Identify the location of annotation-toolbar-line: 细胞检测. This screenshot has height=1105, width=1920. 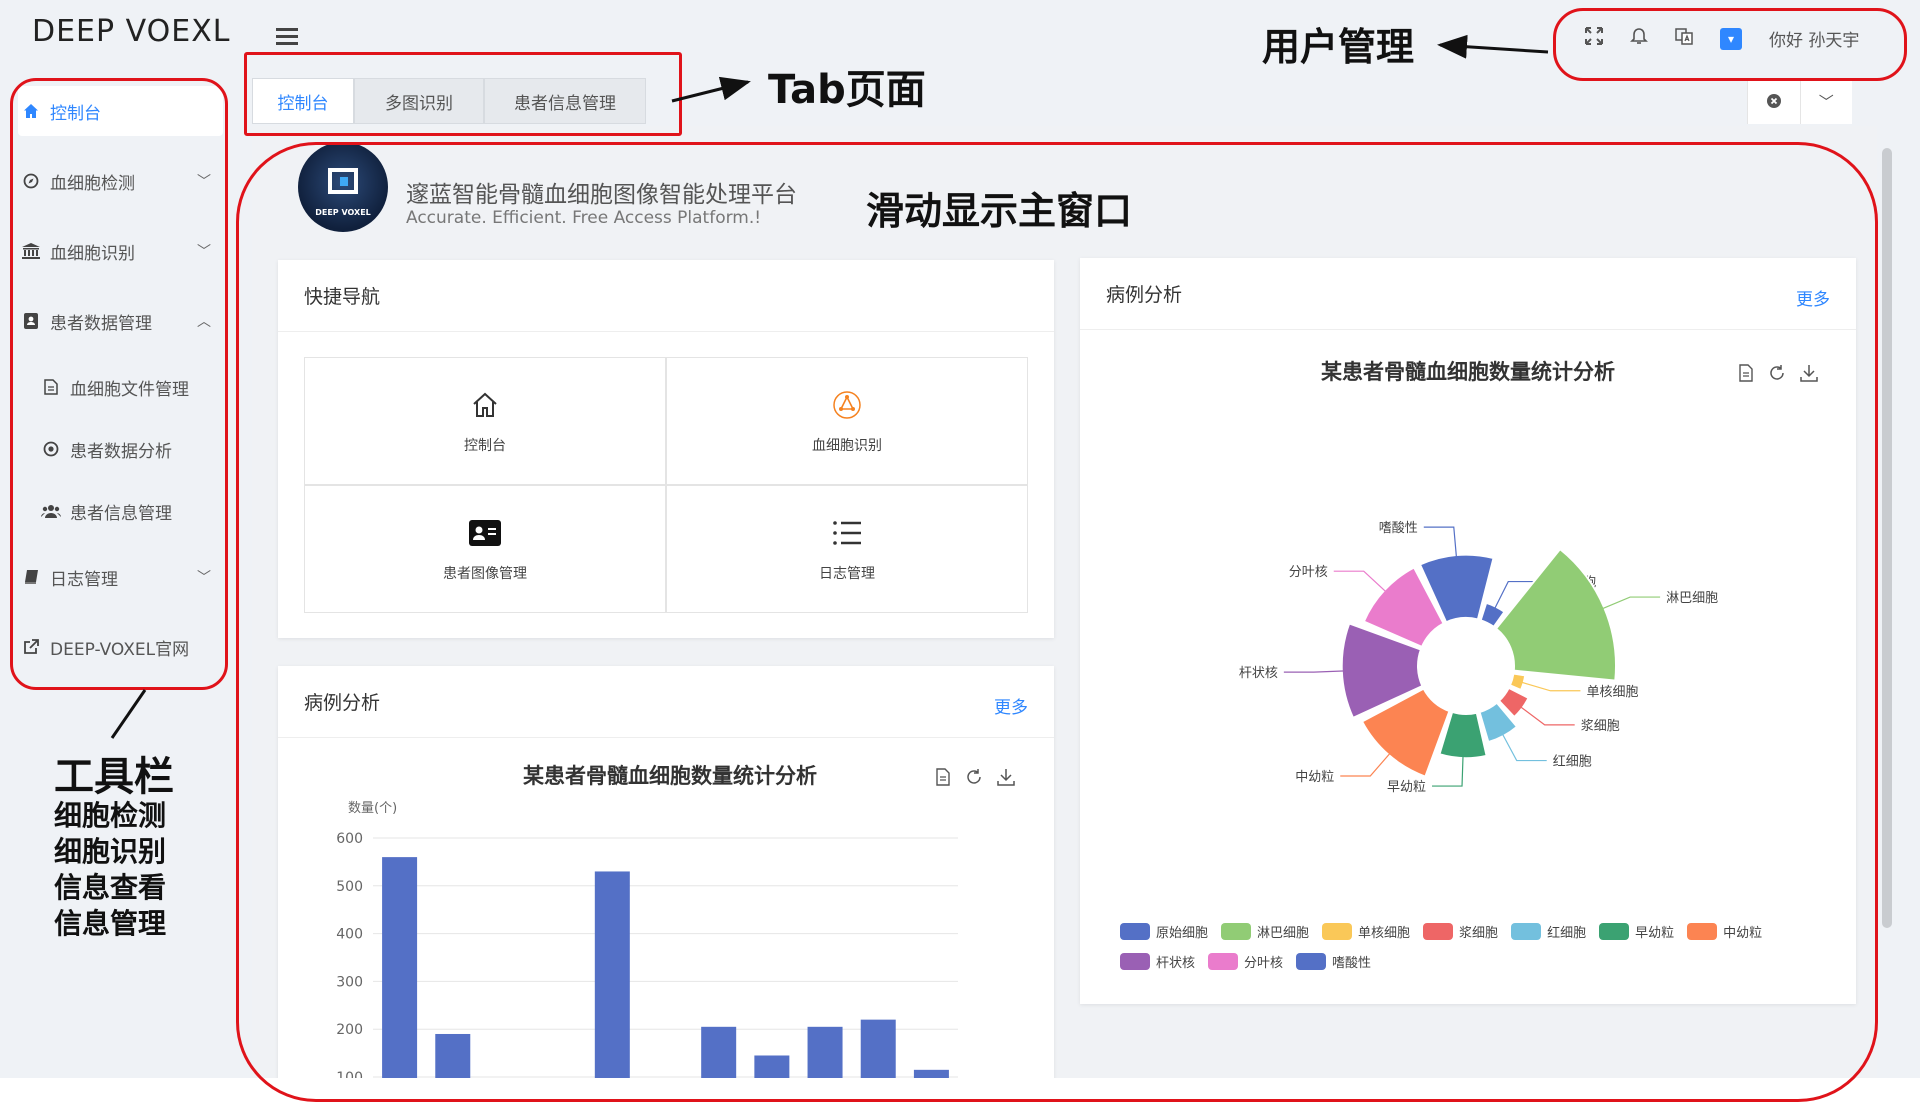
(110, 815).